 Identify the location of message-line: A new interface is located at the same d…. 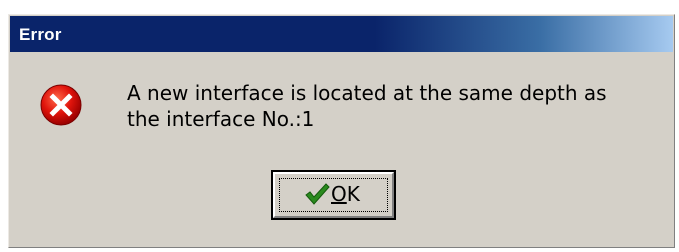
(367, 93).